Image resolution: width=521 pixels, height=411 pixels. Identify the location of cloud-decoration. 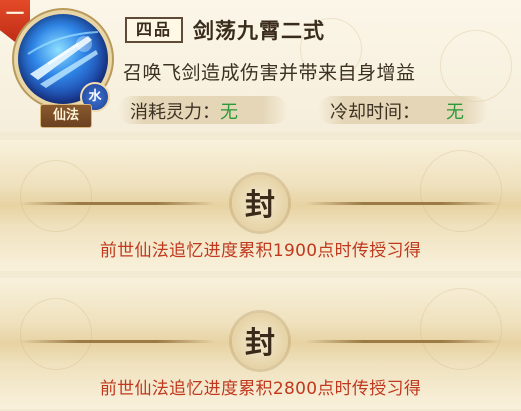
(476, 66).